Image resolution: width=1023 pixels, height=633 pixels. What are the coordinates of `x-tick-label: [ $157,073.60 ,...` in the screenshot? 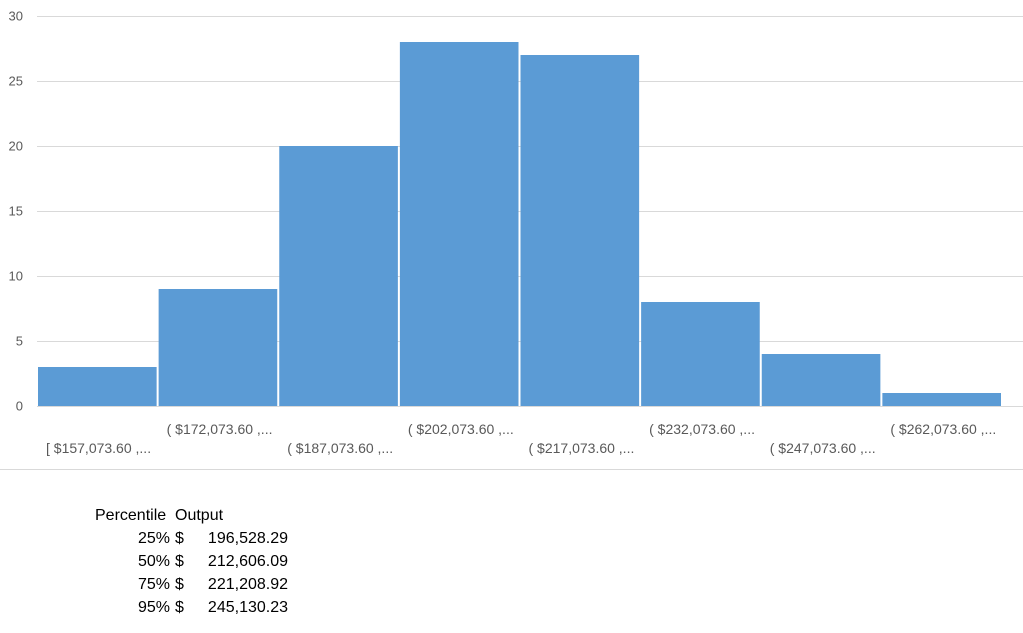 It's located at (98, 448).